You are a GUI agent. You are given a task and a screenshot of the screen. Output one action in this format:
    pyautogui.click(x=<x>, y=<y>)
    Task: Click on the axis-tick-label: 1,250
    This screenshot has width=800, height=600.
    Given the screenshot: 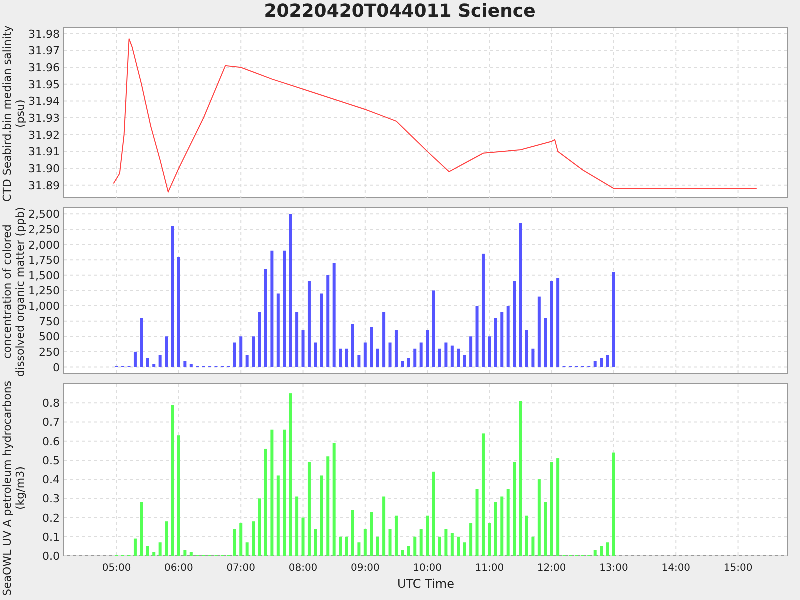 What is the action you would take?
    pyautogui.click(x=44, y=291)
    